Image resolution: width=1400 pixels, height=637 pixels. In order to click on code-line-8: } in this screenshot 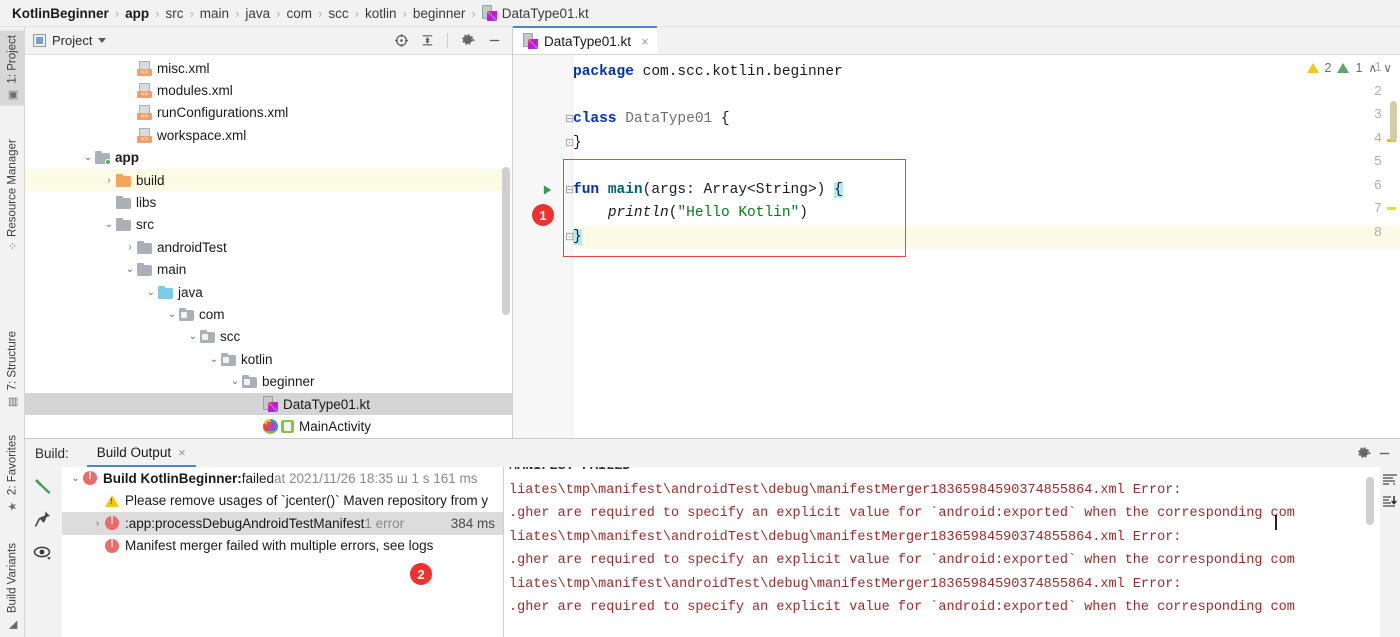, I will do `click(577, 238)`.